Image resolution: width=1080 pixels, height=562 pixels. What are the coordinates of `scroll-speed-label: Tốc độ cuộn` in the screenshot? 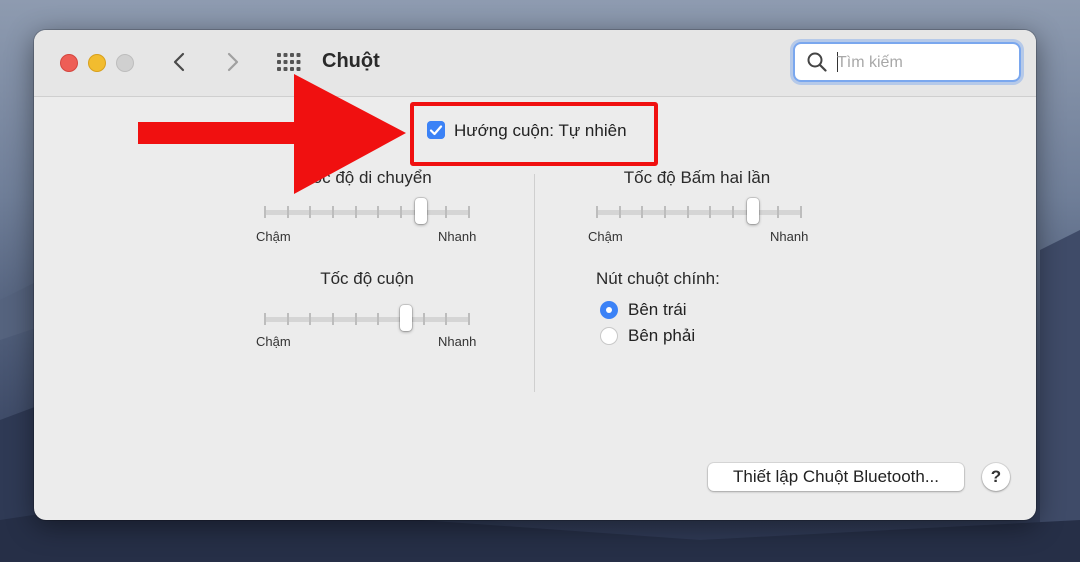 It's located at (367, 278).